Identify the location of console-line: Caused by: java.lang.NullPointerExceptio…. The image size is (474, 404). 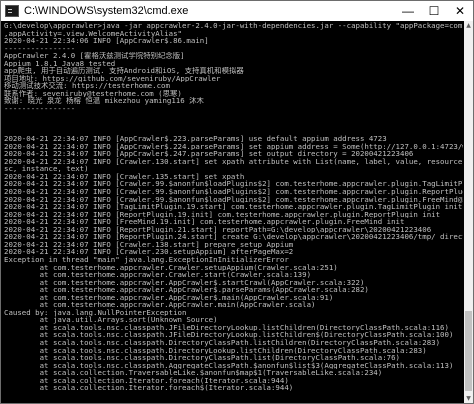
(95, 312).